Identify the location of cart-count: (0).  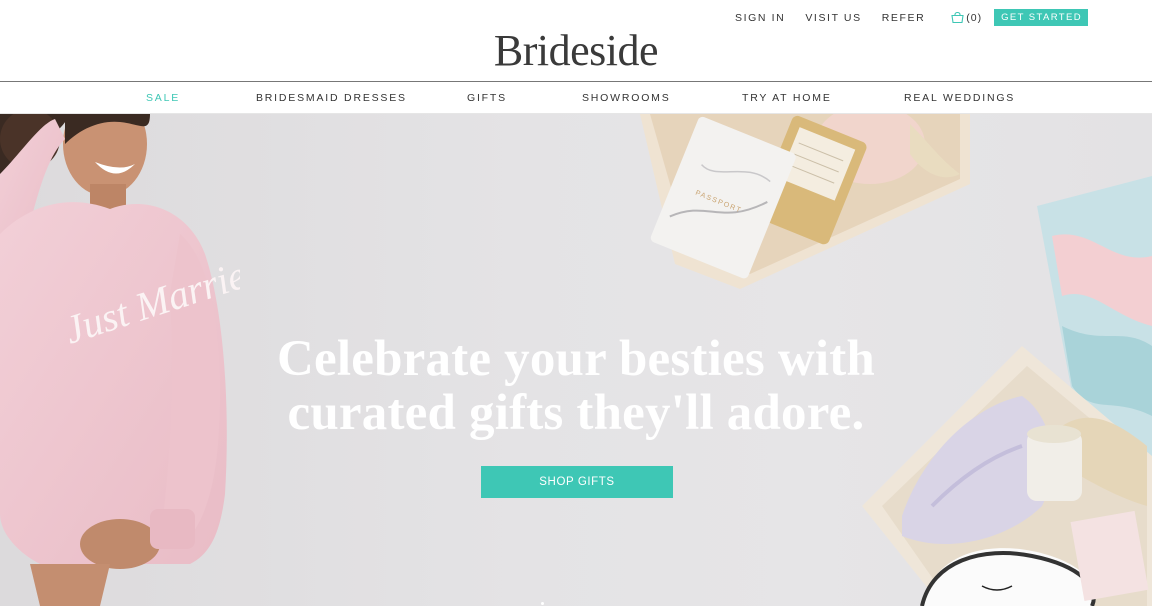
(974, 17).